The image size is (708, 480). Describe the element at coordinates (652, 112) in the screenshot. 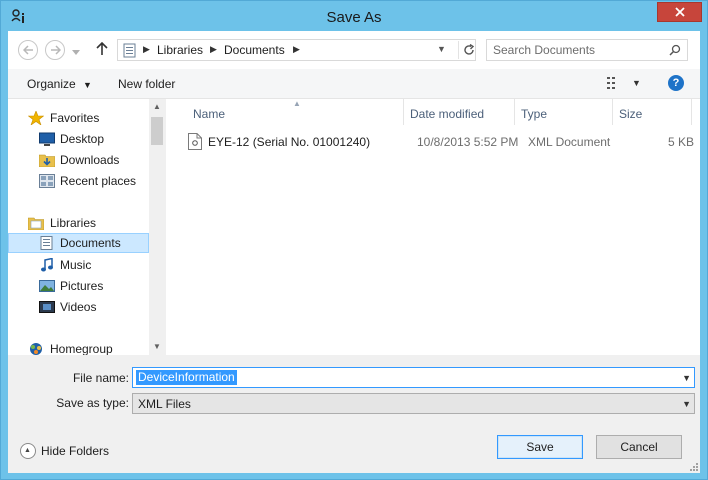

I see `column-header-size: Size` at that location.